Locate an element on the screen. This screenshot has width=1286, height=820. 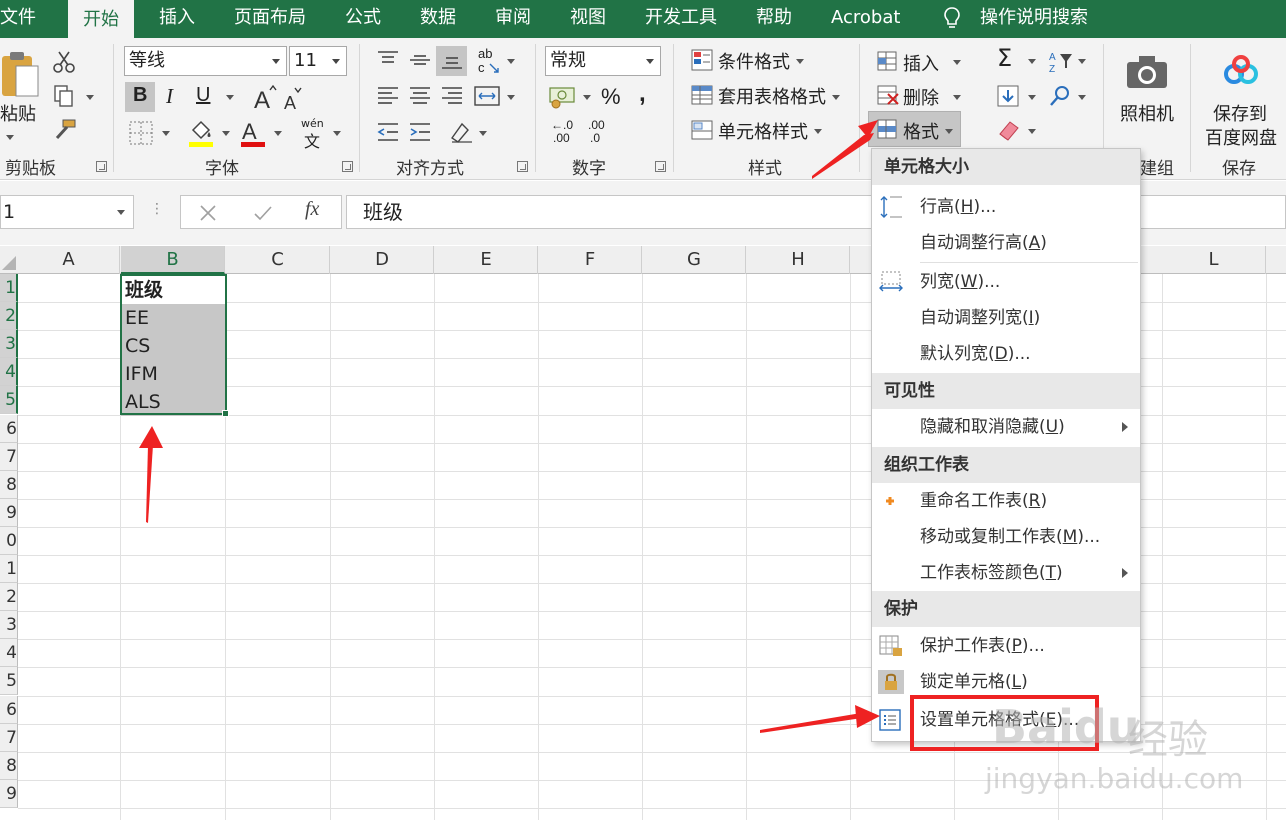
tab-home: 开始 is located at coordinates (101, 19).